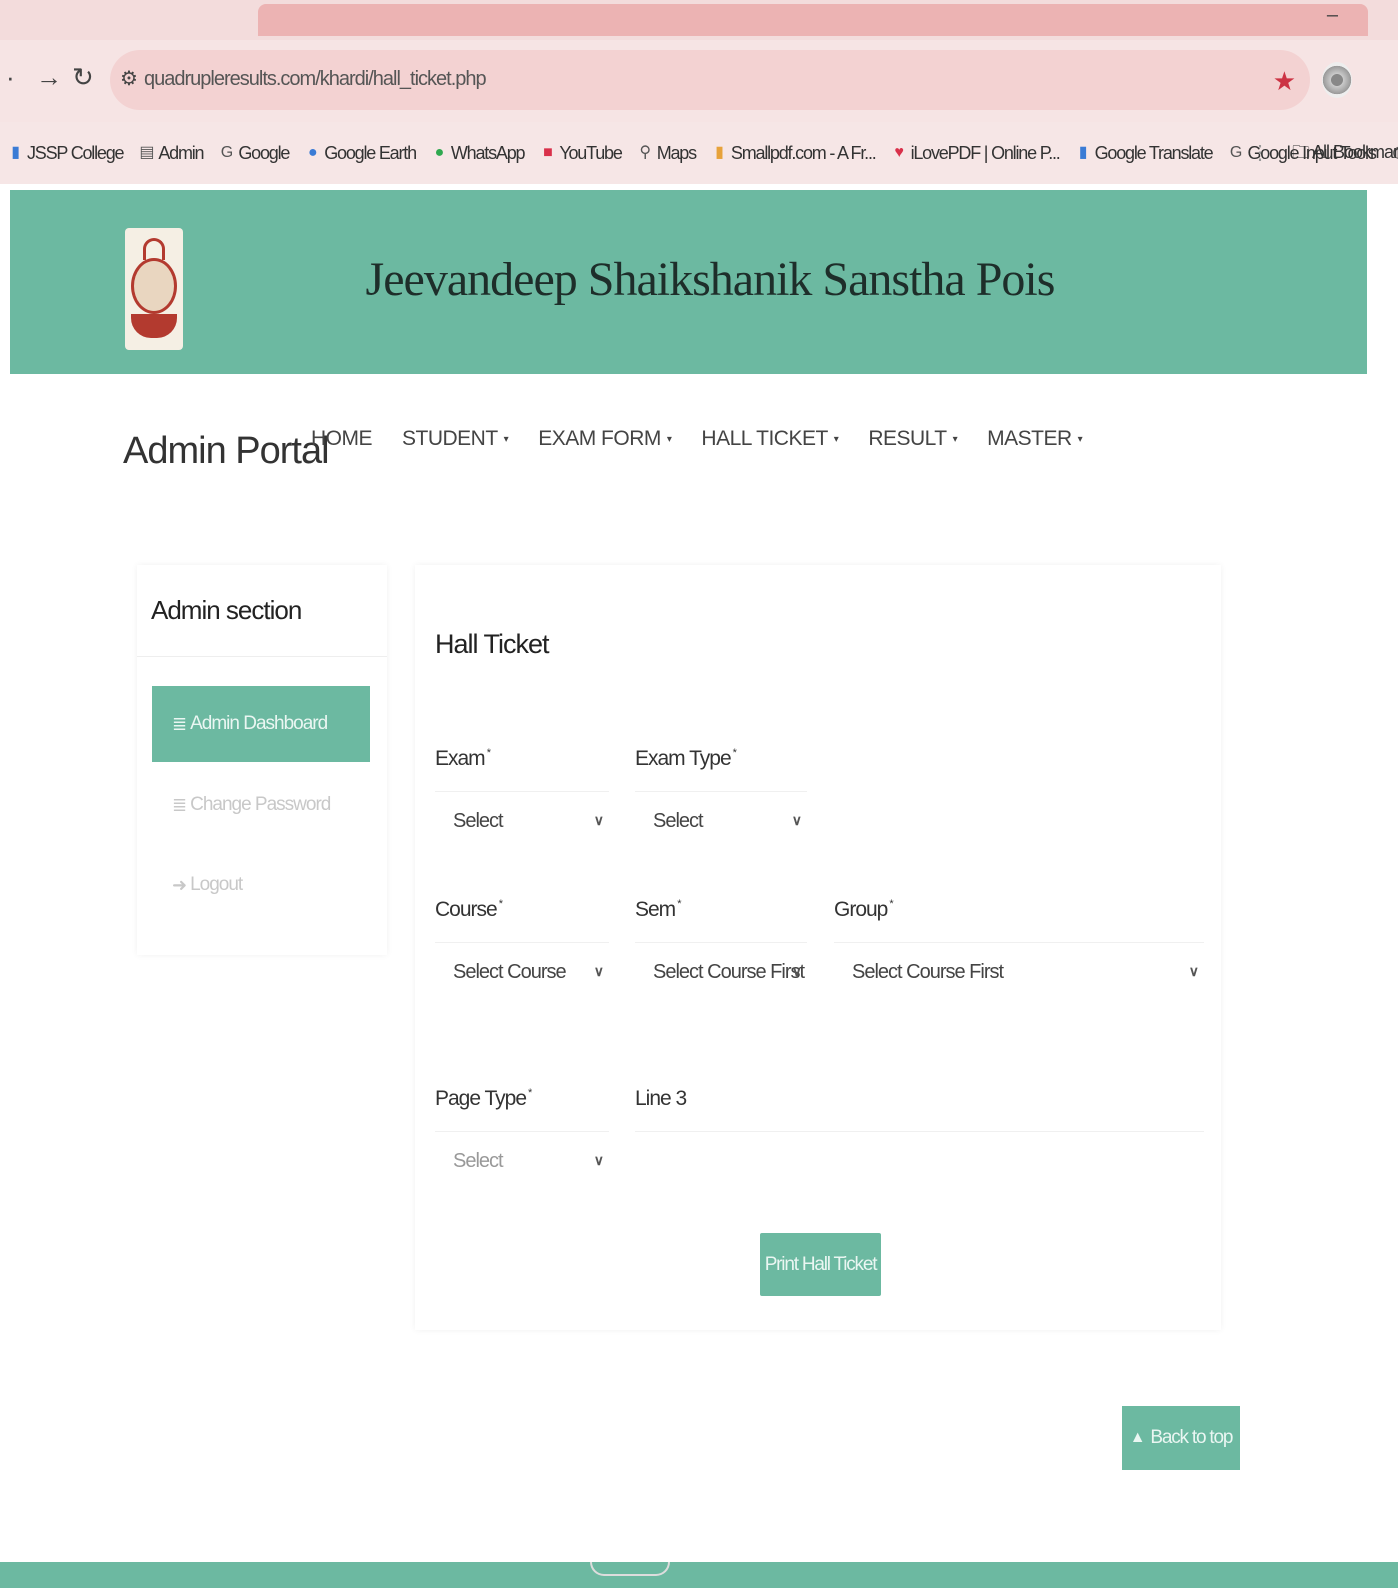 This screenshot has height=1588, width=1398. I want to click on back-to-top-button: ▲ Back to top, so click(1181, 1438).